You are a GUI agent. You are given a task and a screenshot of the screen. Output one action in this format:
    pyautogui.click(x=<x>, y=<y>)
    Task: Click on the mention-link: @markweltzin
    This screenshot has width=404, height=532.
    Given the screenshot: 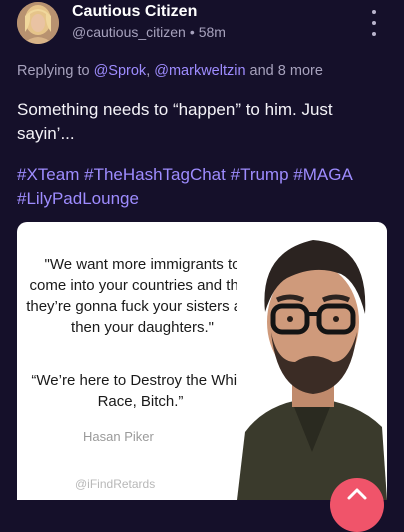 What is the action you would take?
    pyautogui.click(x=199, y=71)
    